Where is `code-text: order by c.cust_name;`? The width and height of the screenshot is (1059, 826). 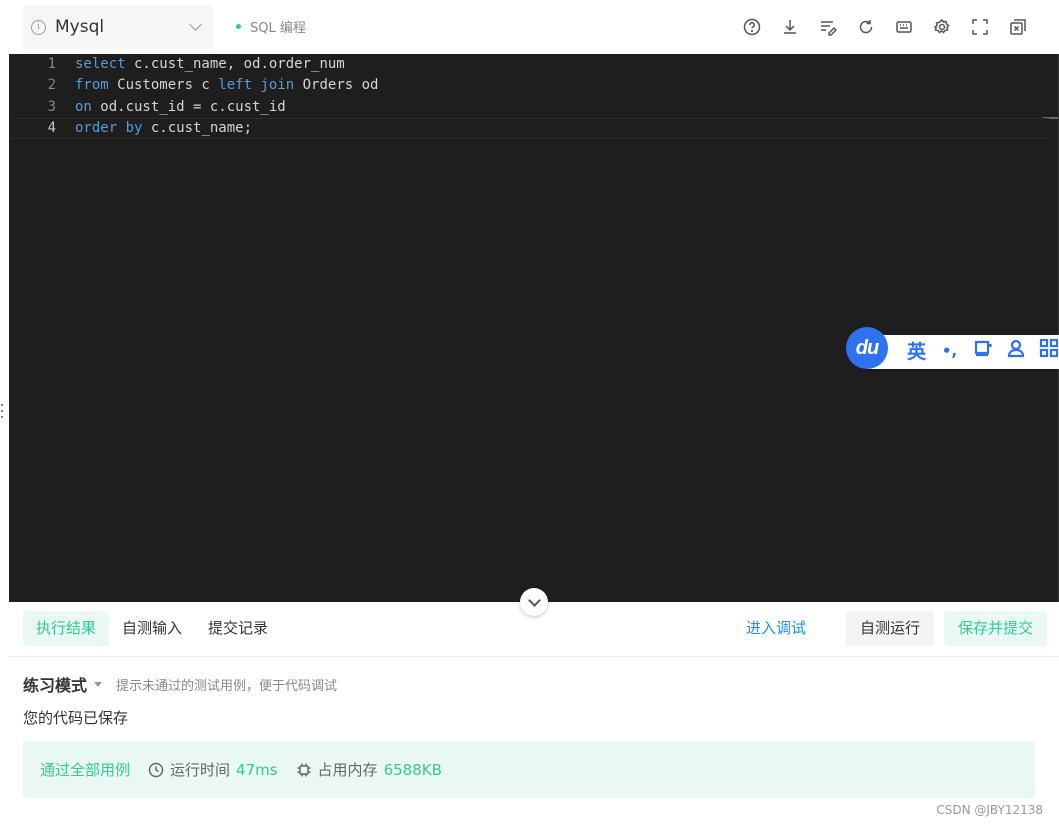
code-text: order by c.cust_name; is located at coordinates (163, 128).